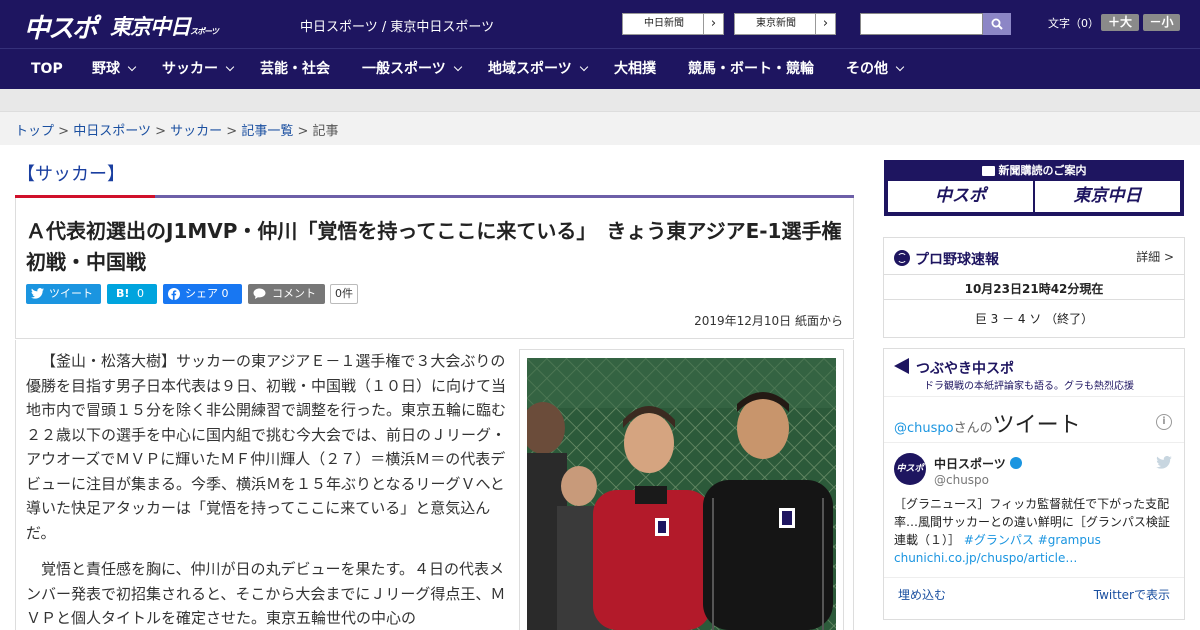 The width and height of the screenshot is (1200, 630). I want to click on tweet-label: ツイート, so click(71, 293).